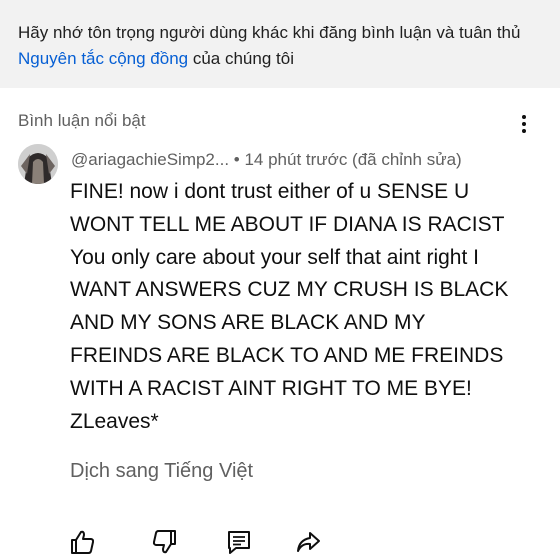  What do you see at coordinates (38, 164) in the screenshot?
I see `avatar` at bounding box center [38, 164].